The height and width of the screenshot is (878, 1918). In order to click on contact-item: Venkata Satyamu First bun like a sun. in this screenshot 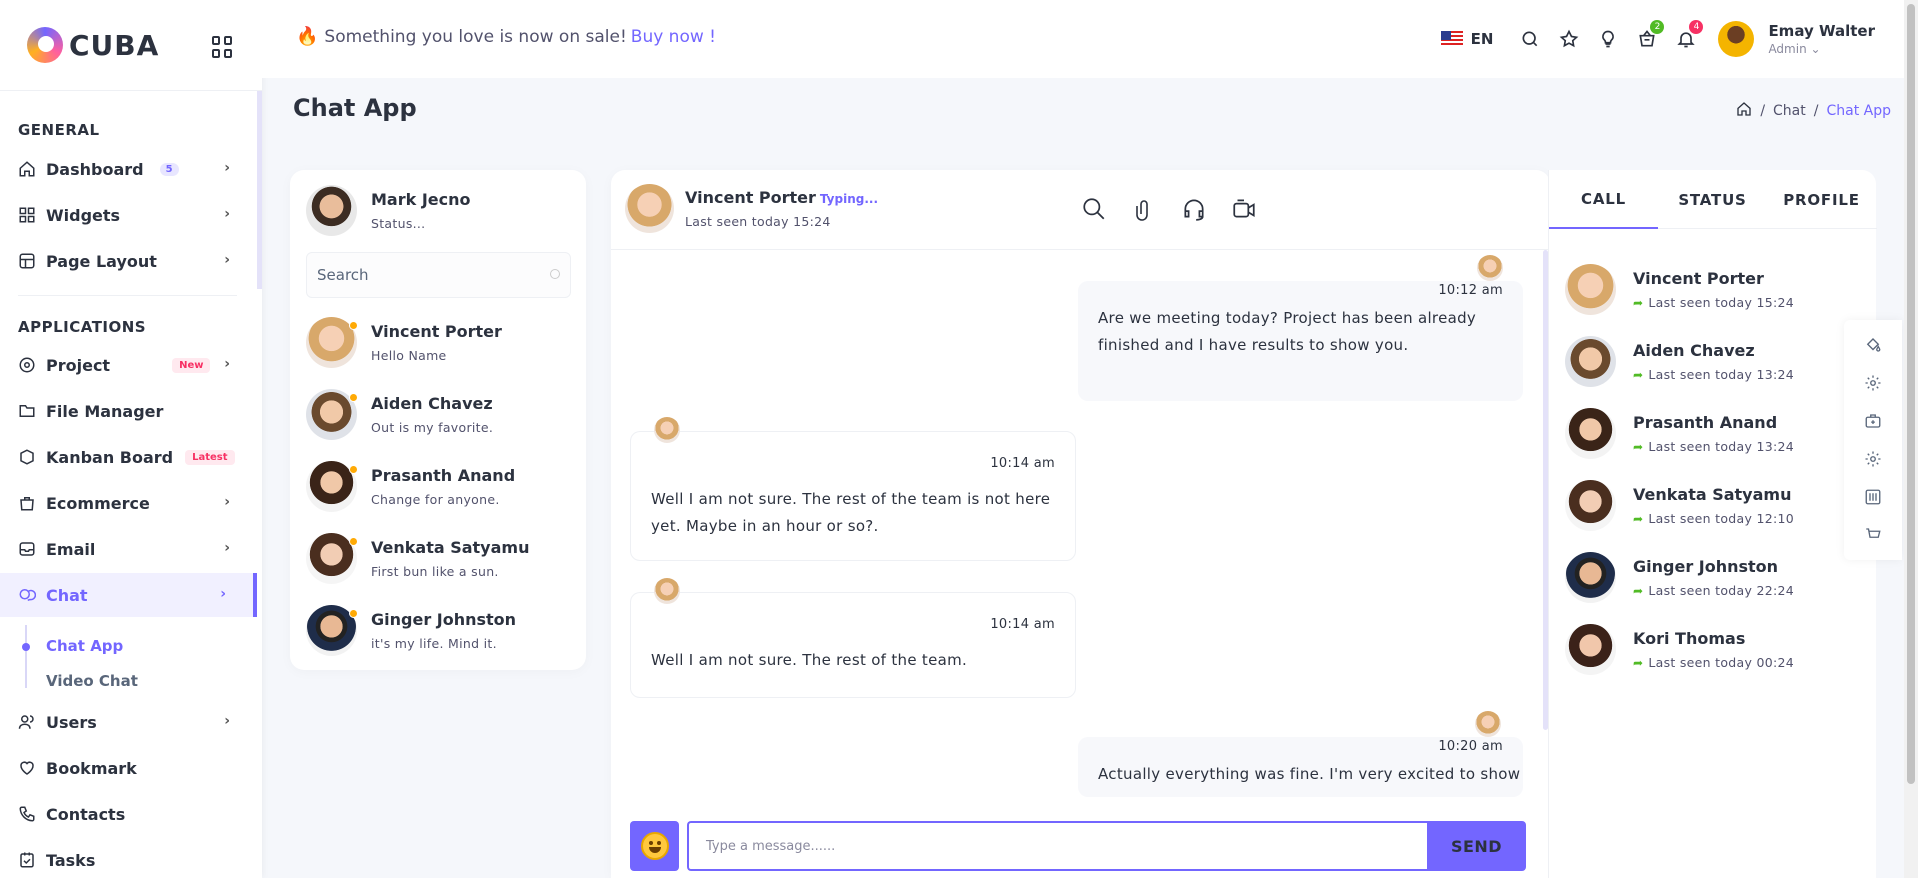, I will do `click(417, 558)`.